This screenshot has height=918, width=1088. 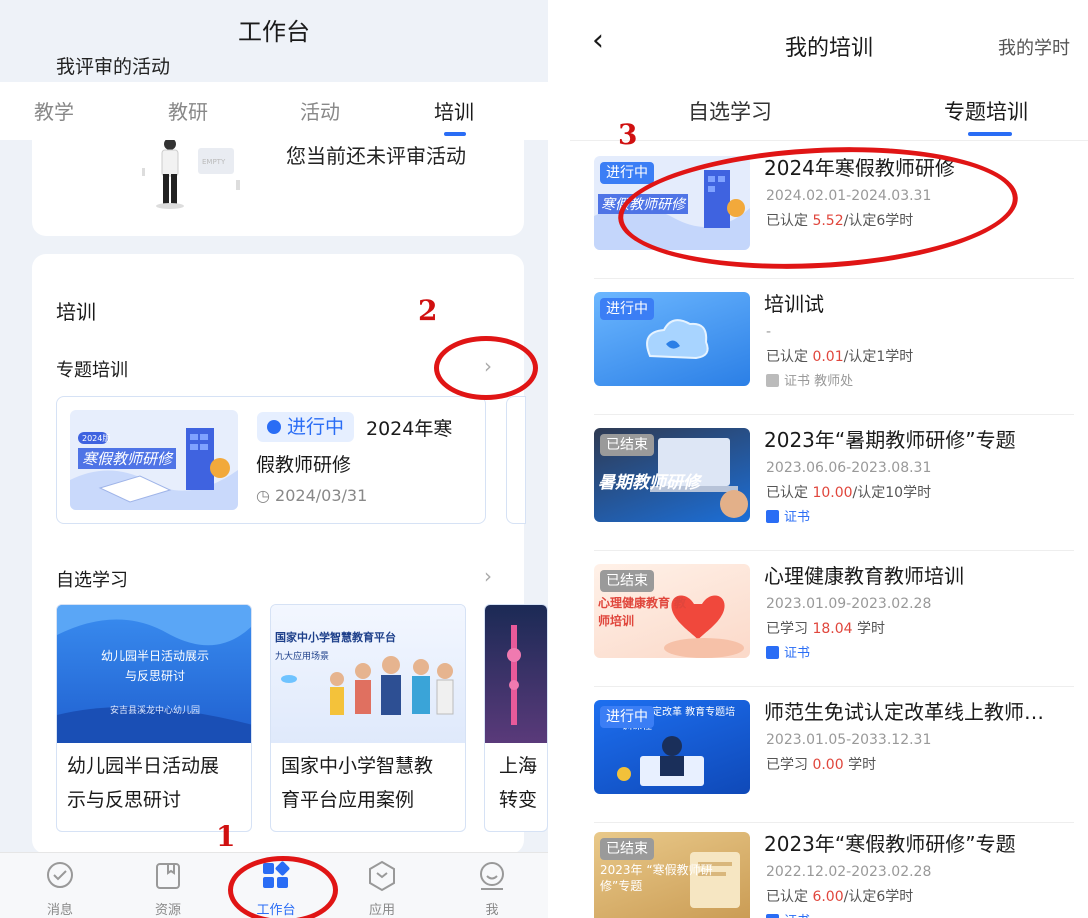 What do you see at coordinates (840, 897) in the screenshot?
I see `training-credit: 已认定 6.00/认定6学时` at bounding box center [840, 897].